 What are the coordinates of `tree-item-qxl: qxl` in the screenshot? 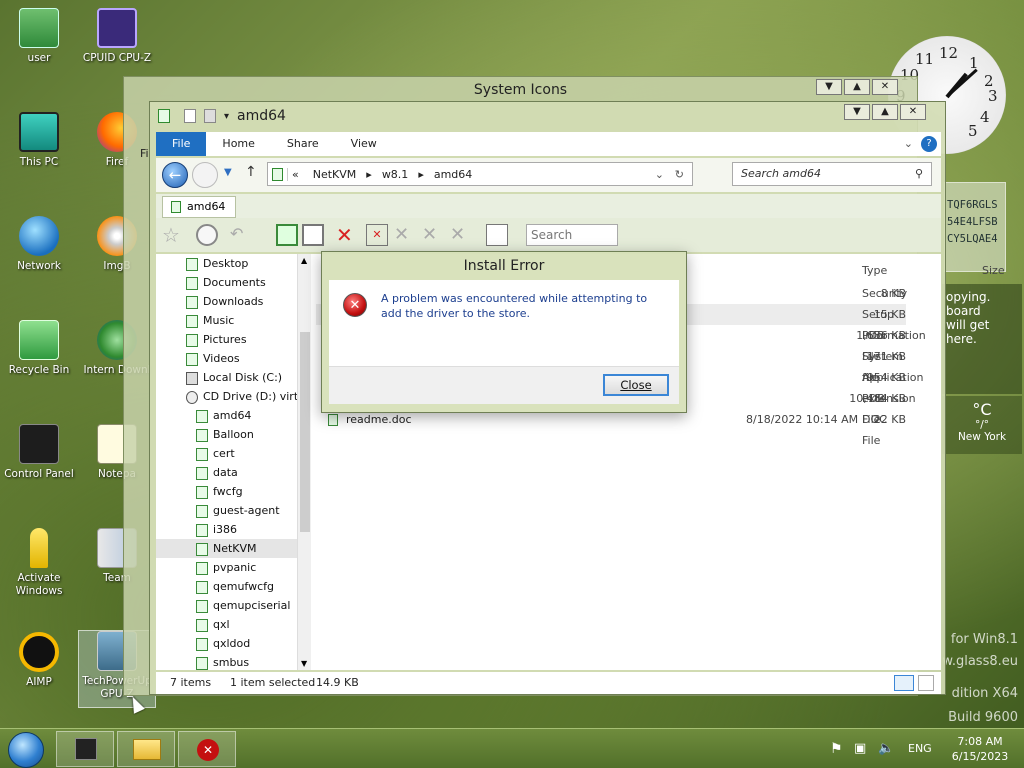 It's located at (213, 624).